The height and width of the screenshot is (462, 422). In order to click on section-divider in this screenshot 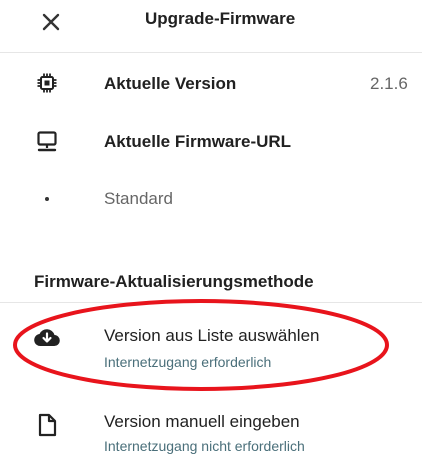, I will do `click(211, 302)`.